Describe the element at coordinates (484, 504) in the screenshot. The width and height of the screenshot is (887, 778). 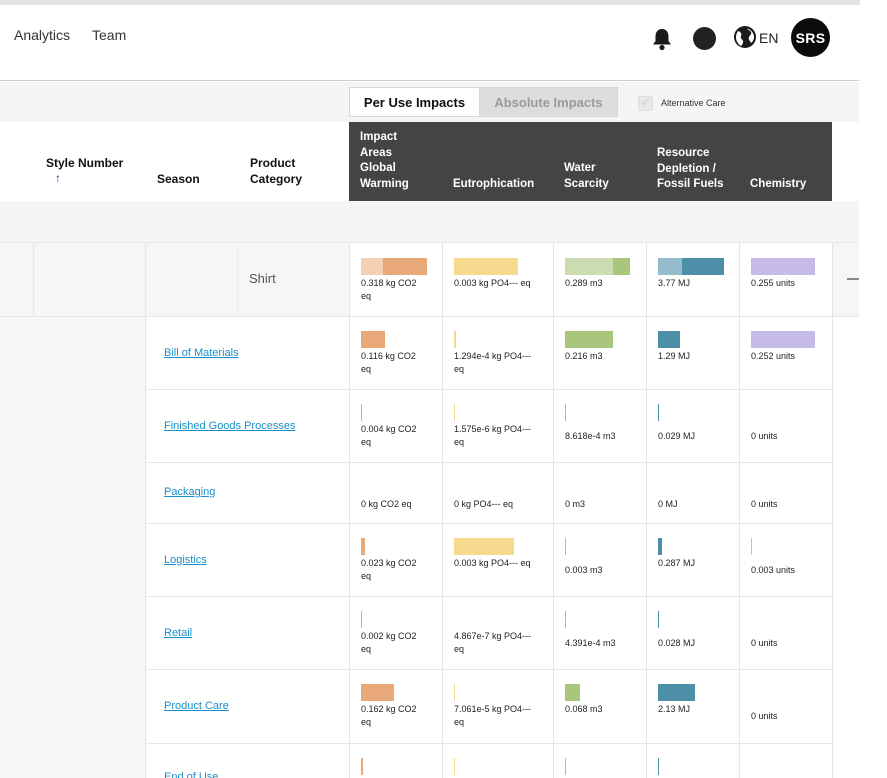
I see `impact-value-eu: 0 kg PO4--- eq` at that location.